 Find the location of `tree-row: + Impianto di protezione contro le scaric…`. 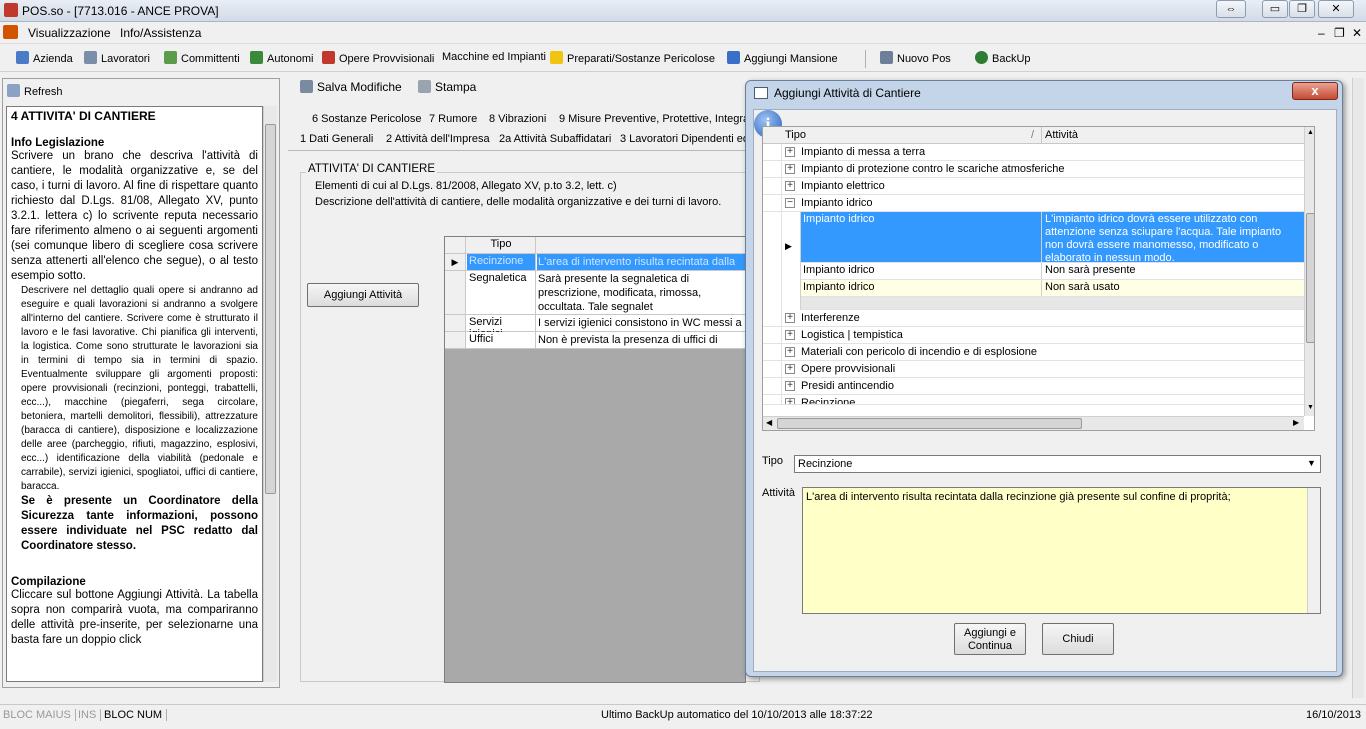

tree-row: + Impianto di protezione contro le scaric… is located at coordinates (1033, 169).